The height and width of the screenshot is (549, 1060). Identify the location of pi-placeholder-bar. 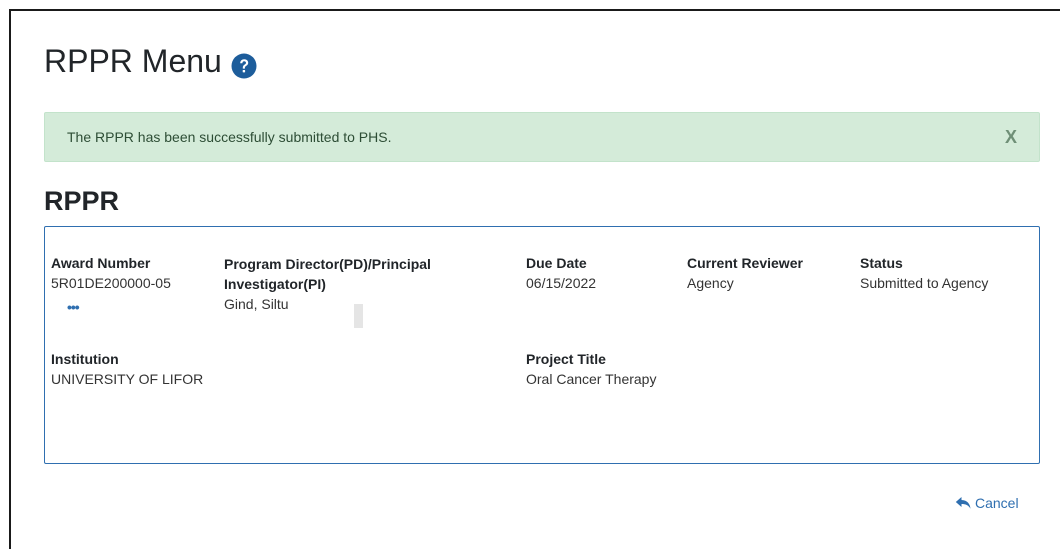
(358, 316).